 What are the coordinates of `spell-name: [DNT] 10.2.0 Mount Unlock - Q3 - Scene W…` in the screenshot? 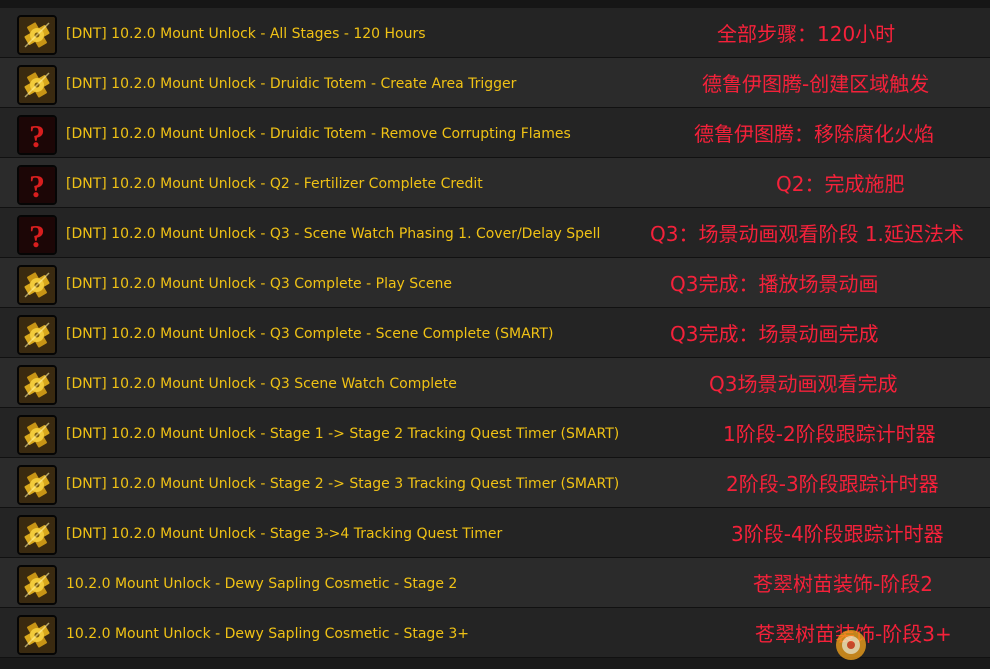 It's located at (333, 234).